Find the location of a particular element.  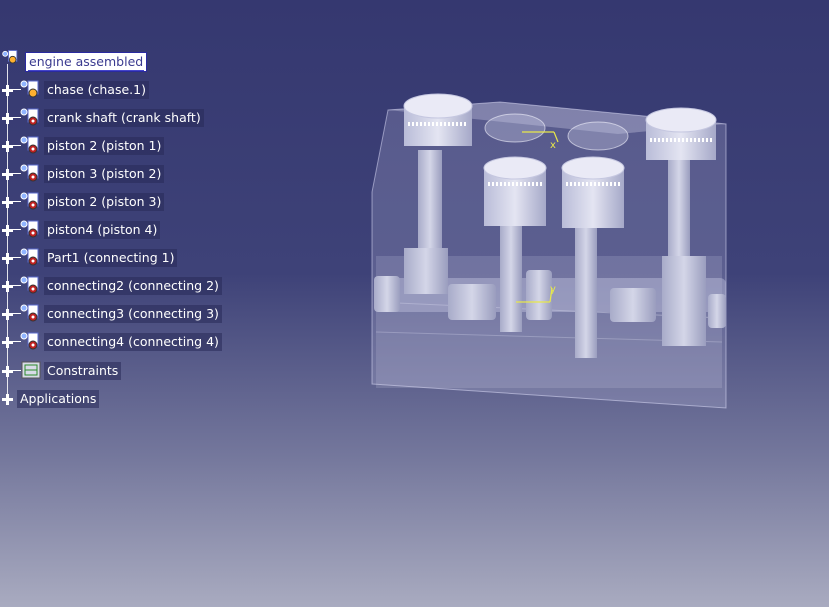

tree-item-label: Part1 (connecting 1) is located at coordinates (111, 258).